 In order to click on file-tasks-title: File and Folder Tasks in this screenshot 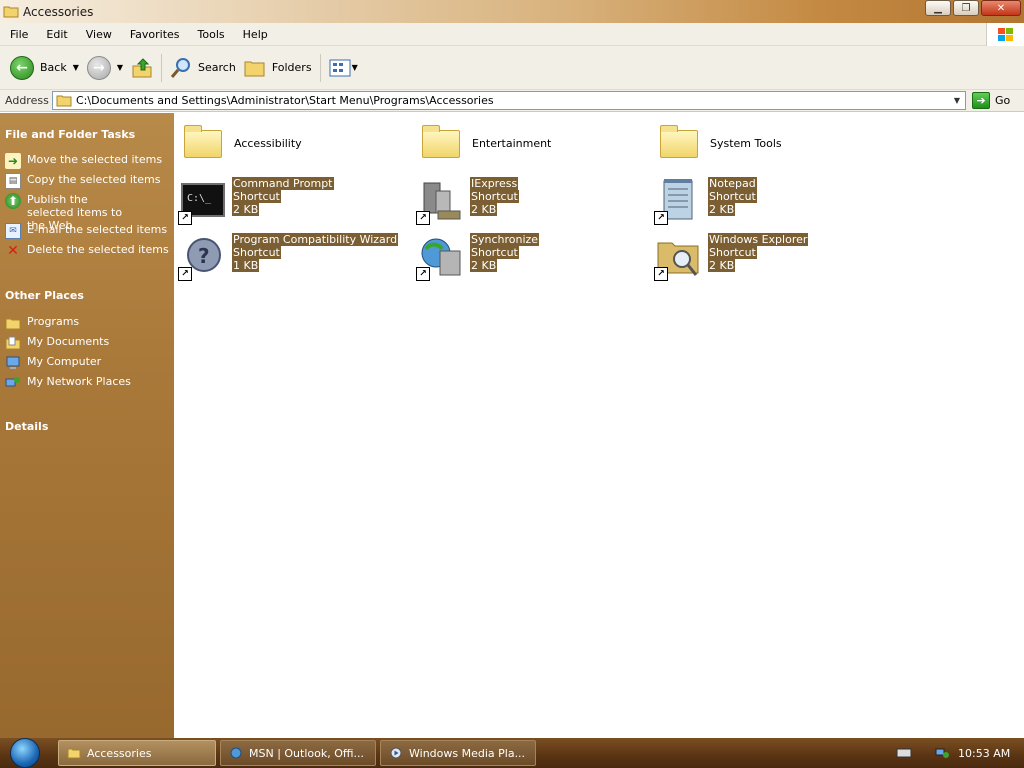, I will do `click(70, 134)`.